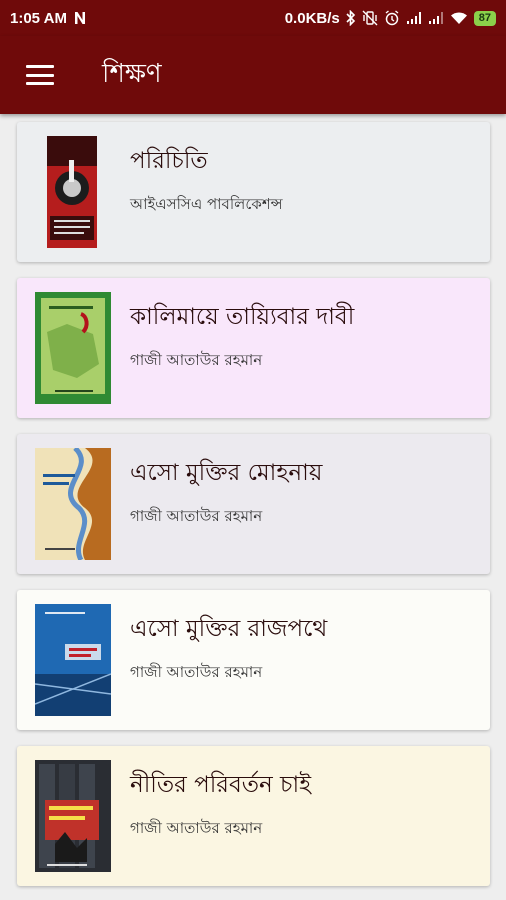 The image size is (506, 900). I want to click on book-title: নীতির পরিবর্তন চাই, so click(221, 785).